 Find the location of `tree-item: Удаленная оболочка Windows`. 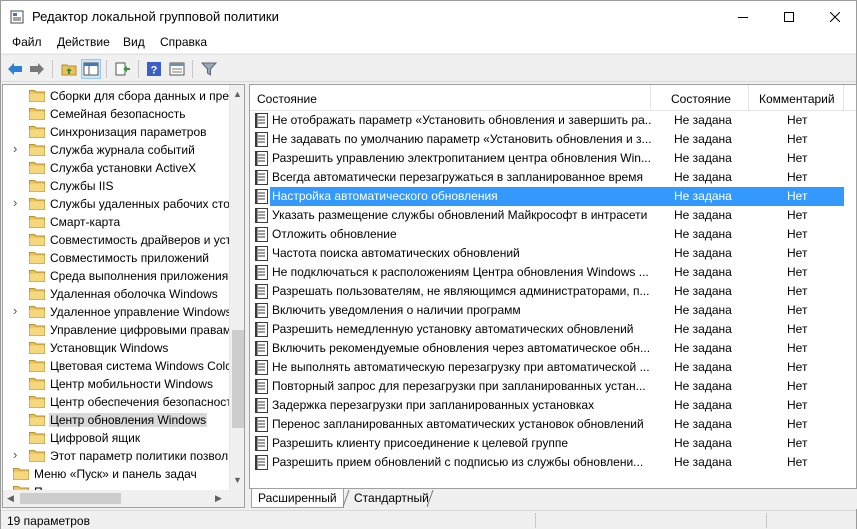

tree-item: Удаленная оболочка Windows is located at coordinates (116, 294).